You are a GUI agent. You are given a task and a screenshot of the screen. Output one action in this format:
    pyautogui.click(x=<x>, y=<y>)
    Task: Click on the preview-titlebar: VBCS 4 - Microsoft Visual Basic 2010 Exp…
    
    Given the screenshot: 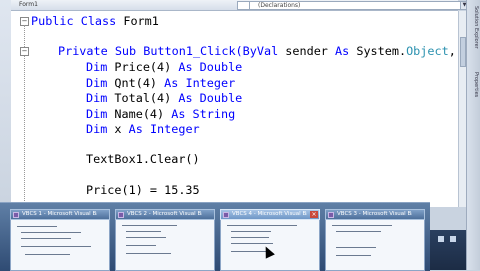 What is the action you would take?
    pyautogui.click(x=270, y=214)
    